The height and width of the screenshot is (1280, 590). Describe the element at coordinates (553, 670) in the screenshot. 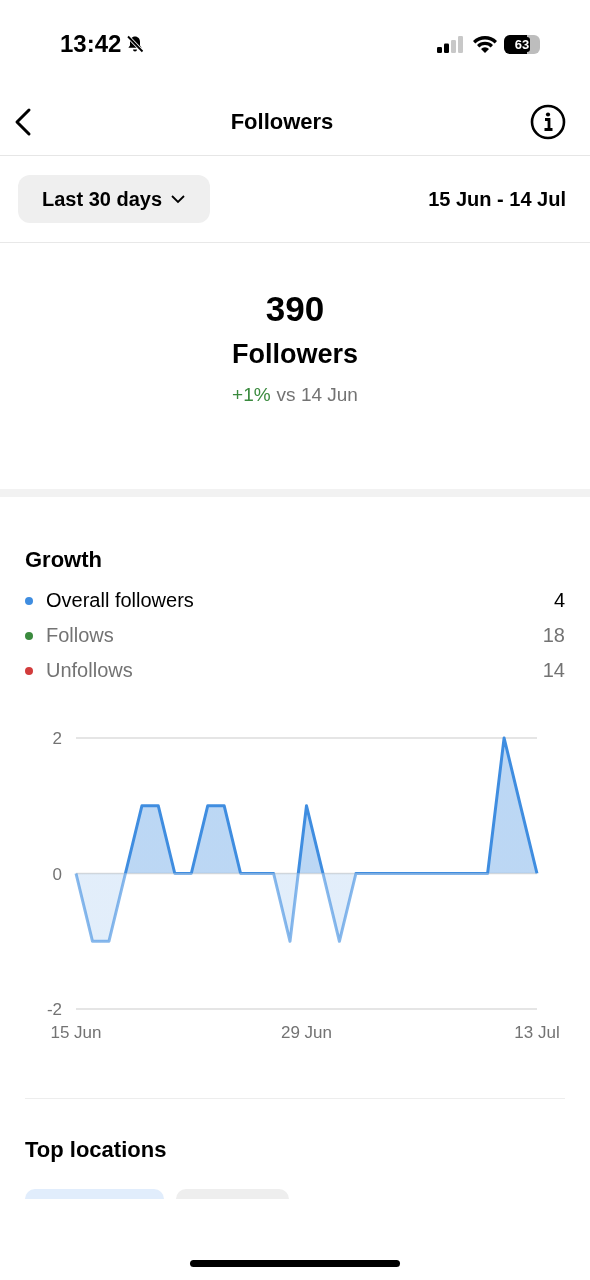

I see `legend-value: 14` at that location.